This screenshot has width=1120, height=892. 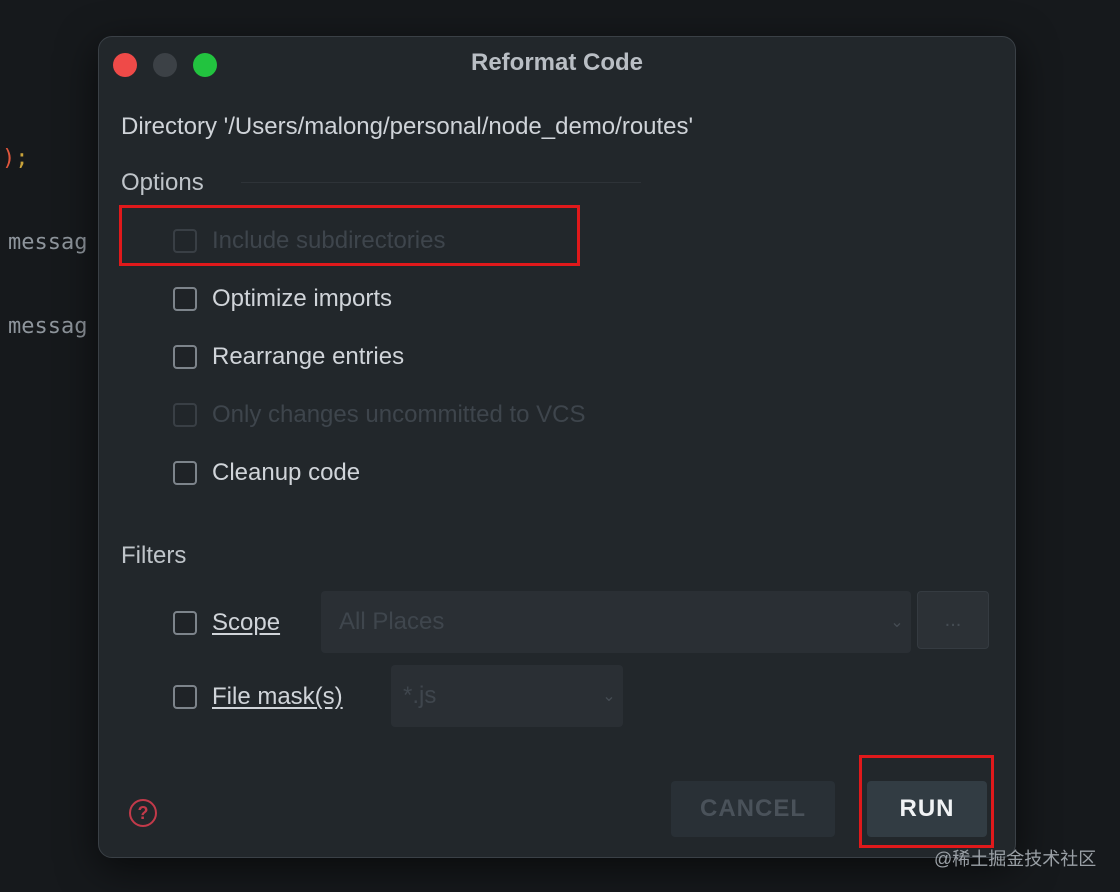 I want to click on editor-code-fragment, so click(x=360, y=3).